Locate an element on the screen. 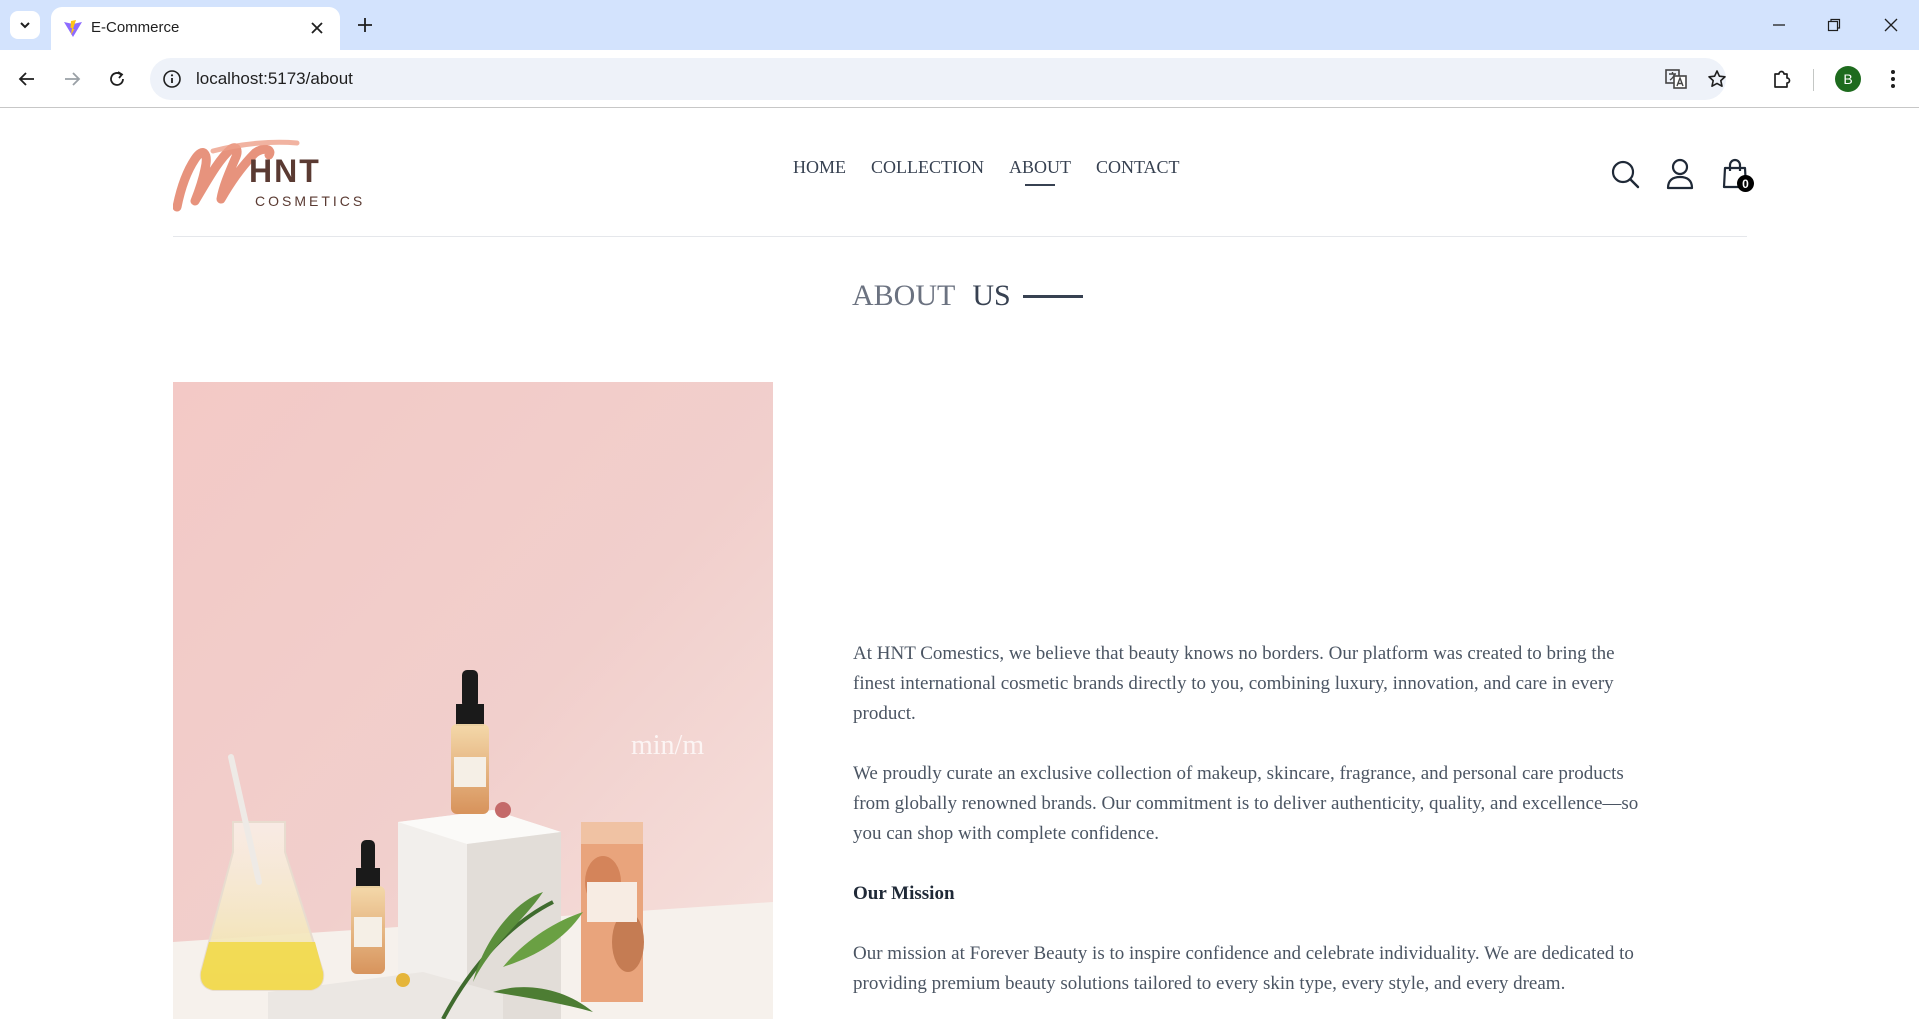 This screenshot has height=1019, width=1919. forward-button is located at coordinates (72, 79).